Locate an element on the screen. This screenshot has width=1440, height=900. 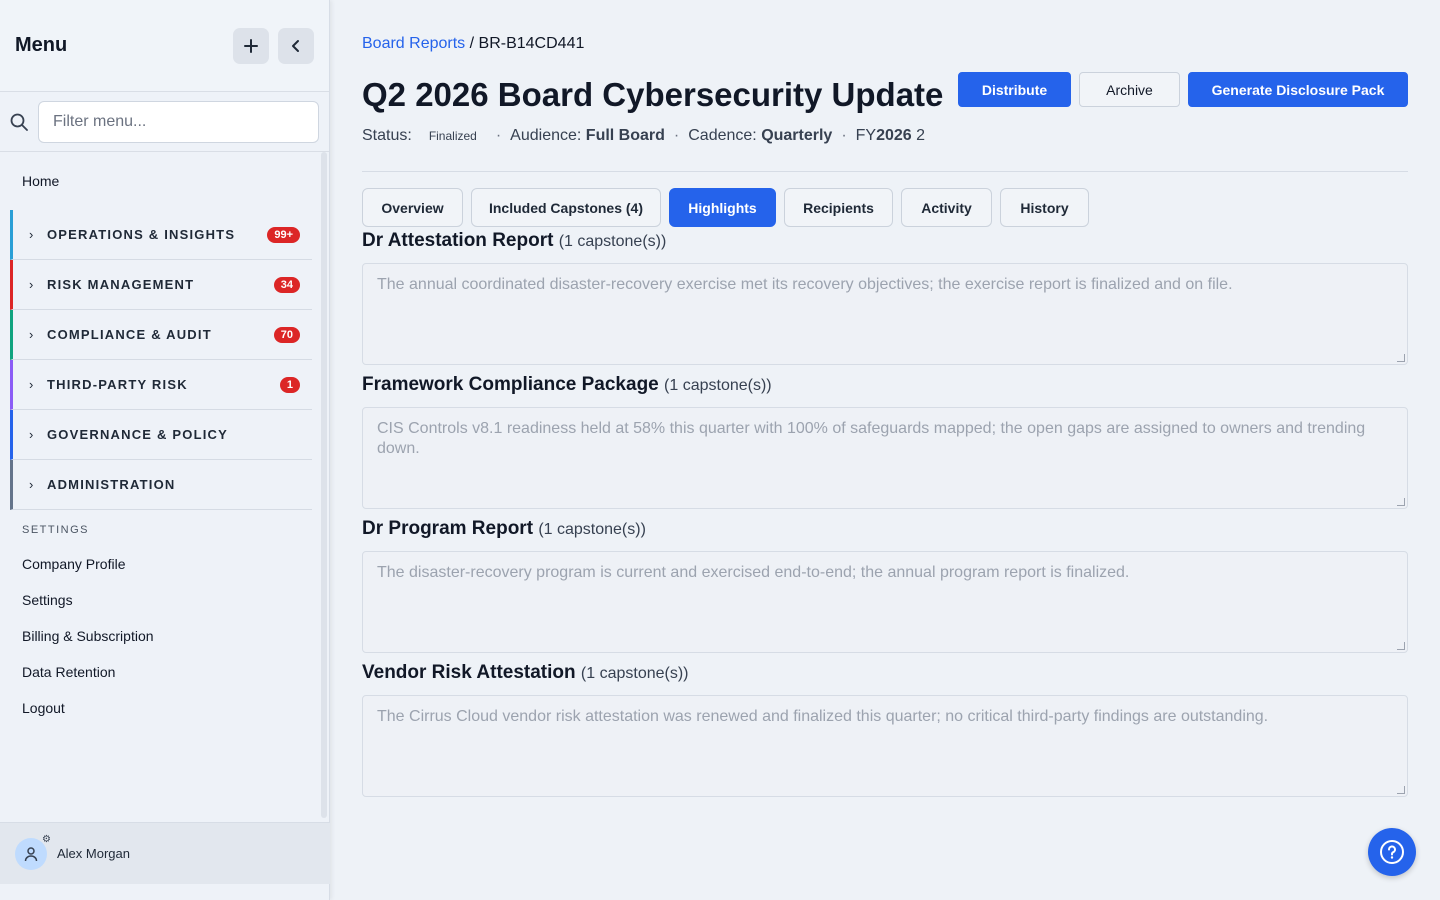
nav-group: › THIRD-PARTY RISK 1 is located at coordinates (161, 385).